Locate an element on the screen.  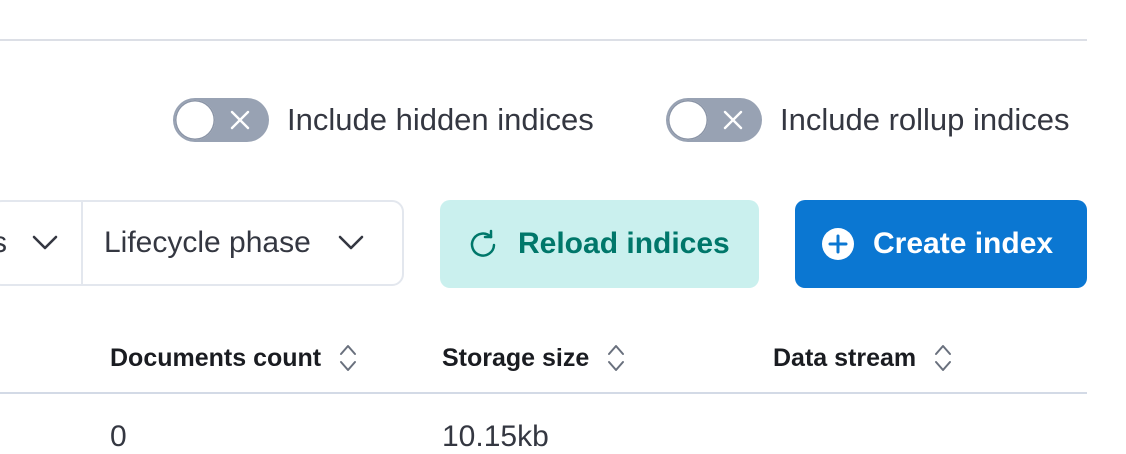
lifecycle-phase-label: Lifecycle phase is located at coordinates (207, 242).